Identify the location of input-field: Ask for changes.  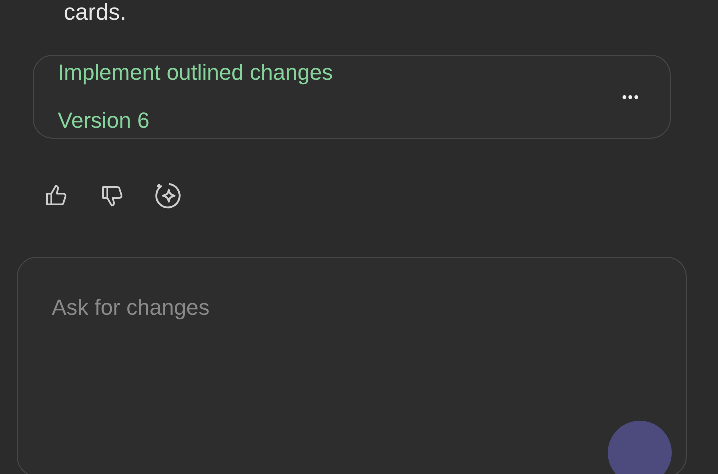
(352, 308).